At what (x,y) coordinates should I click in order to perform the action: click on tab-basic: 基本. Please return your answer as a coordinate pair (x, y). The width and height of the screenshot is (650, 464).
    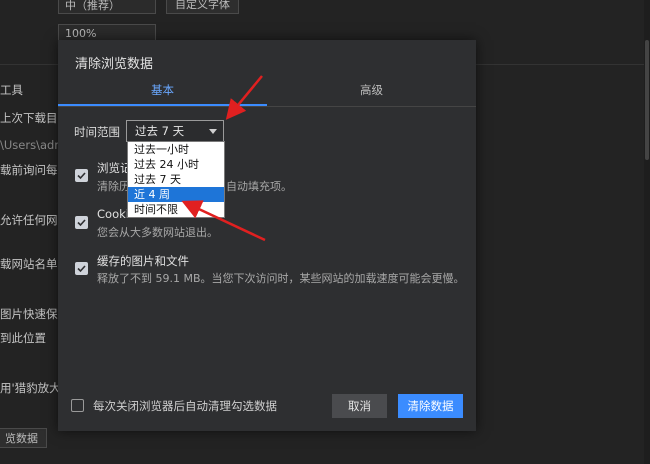
    Looking at the image, I should click on (162, 93).